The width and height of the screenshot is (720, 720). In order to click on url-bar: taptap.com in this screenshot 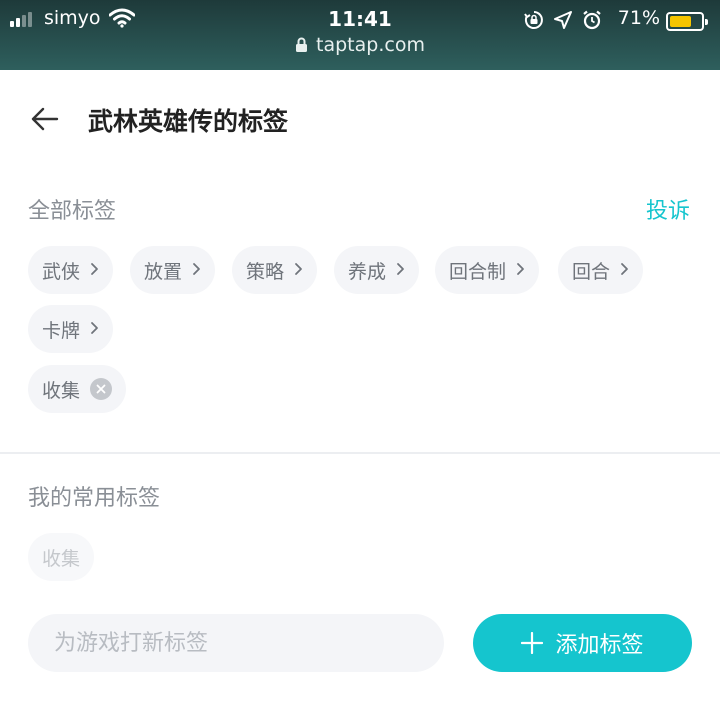, I will do `click(360, 45)`.